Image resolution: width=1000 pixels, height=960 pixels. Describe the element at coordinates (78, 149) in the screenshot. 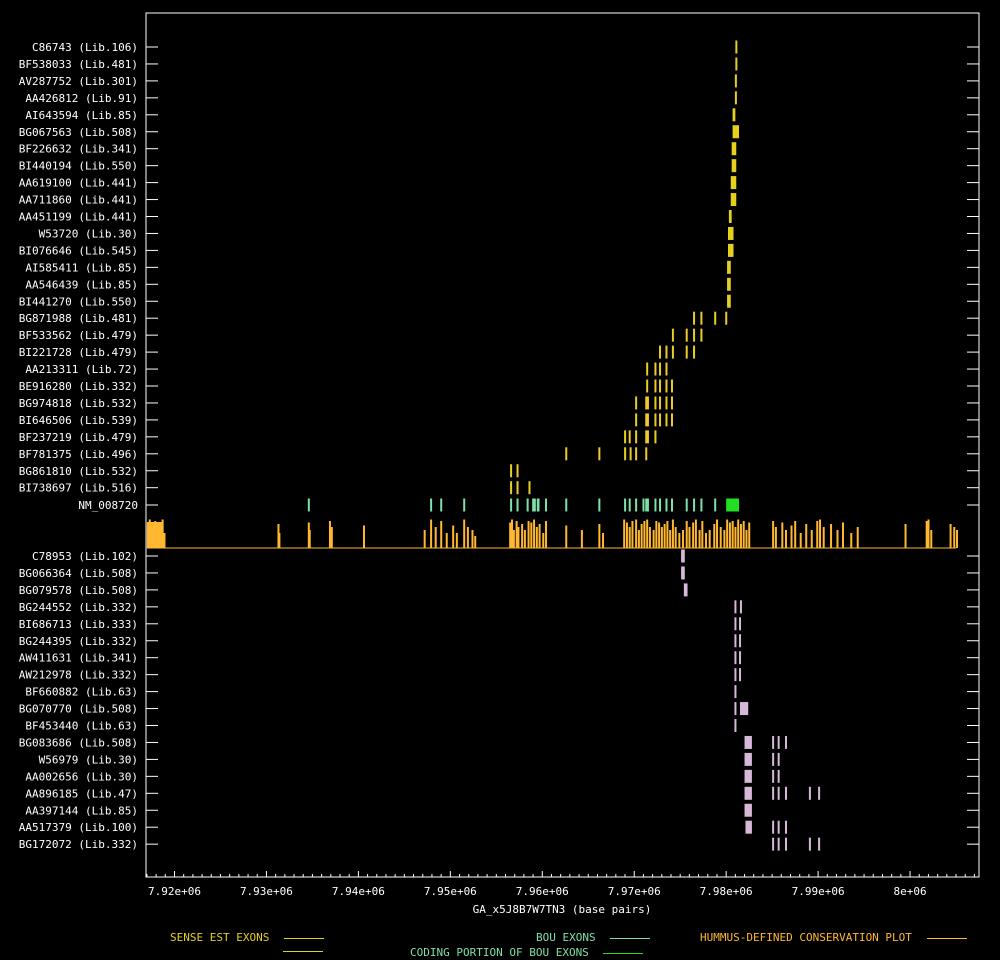

I see `sense-est-label: BF226632 (Lib.341)` at that location.